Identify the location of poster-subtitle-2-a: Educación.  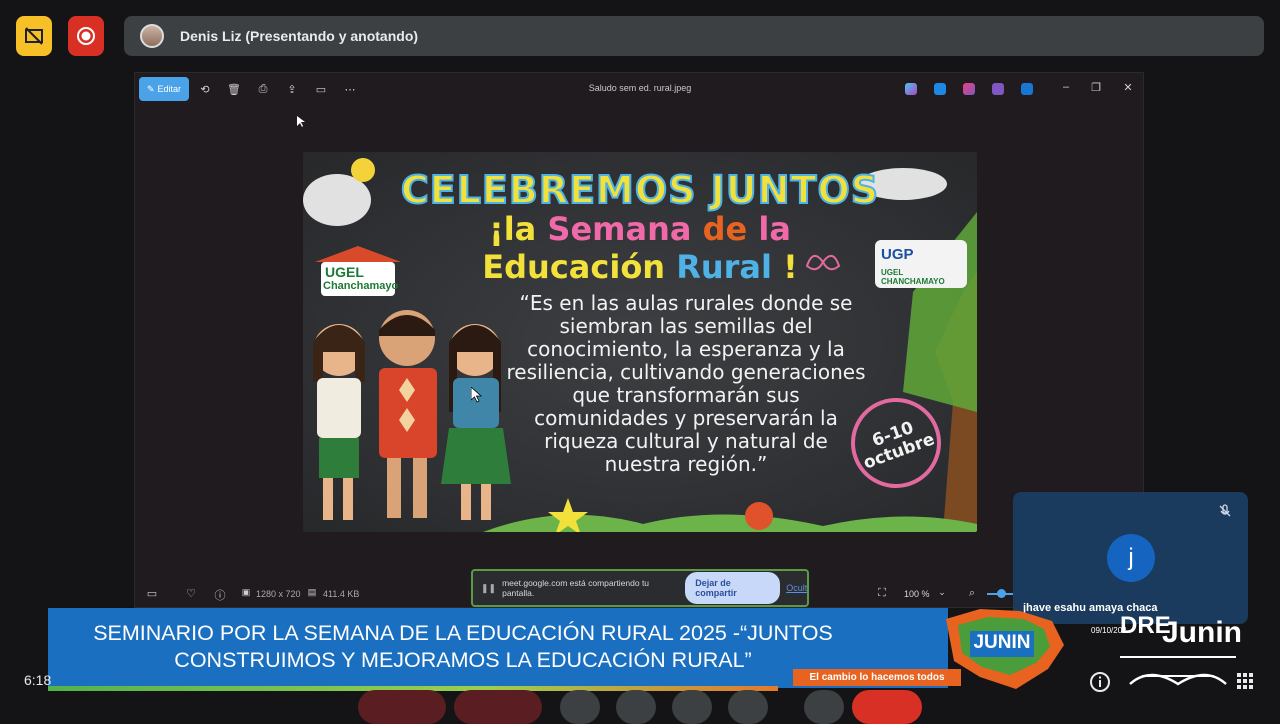
(579, 267).